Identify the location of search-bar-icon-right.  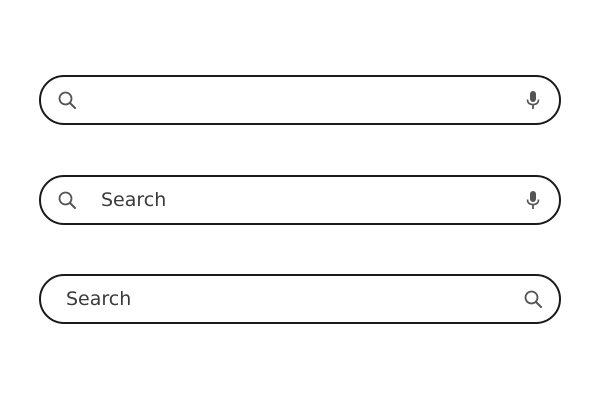
(300, 299).